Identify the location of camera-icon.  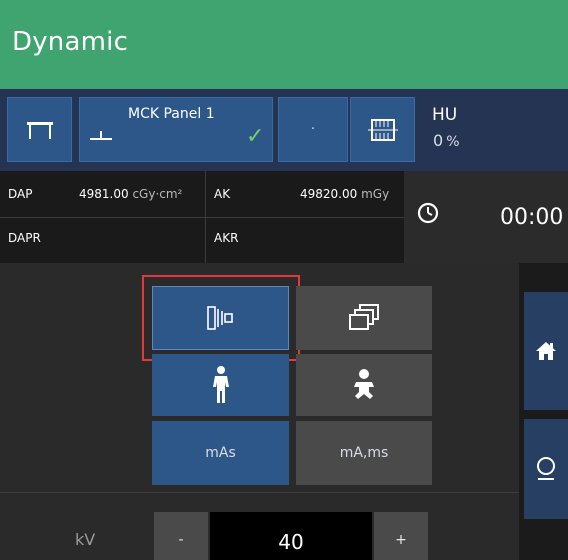
(546, 469).